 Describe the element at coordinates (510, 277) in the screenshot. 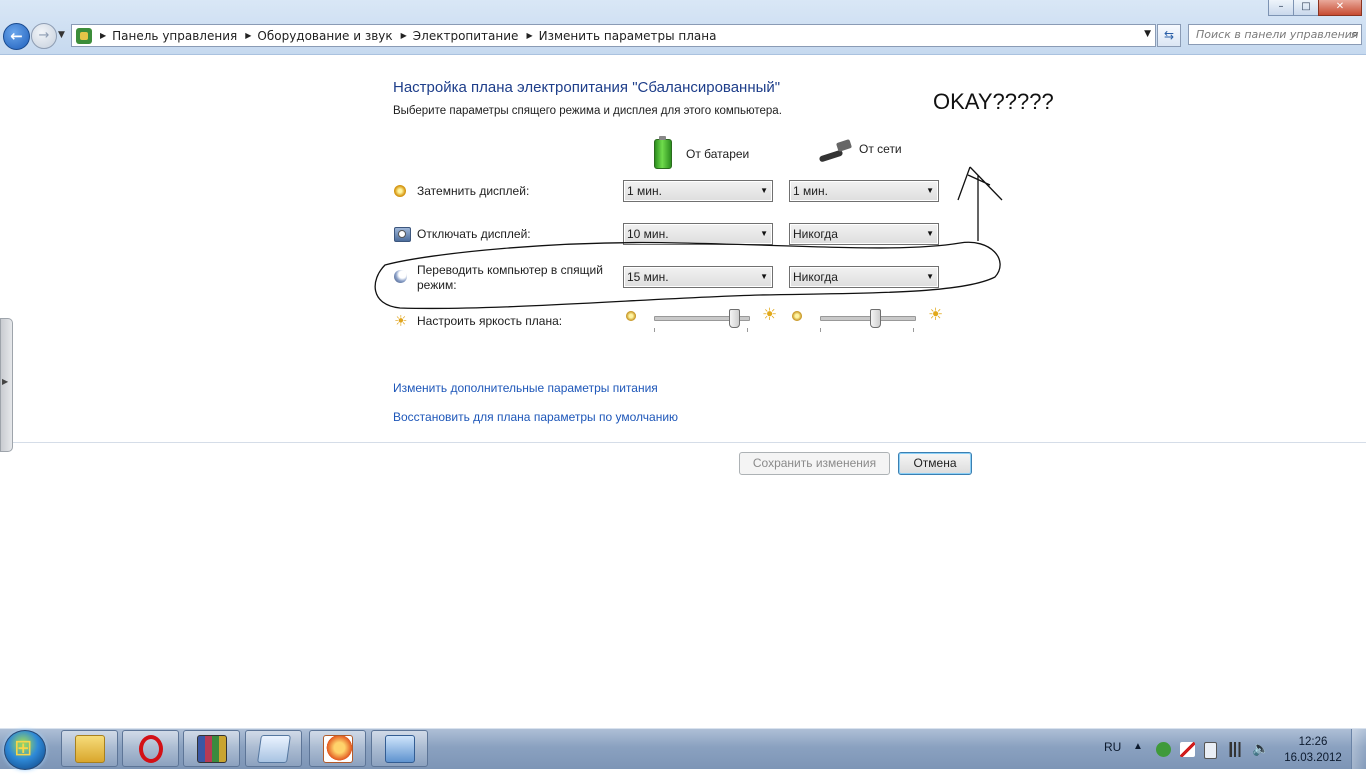

I see `sleep-label: Переводить компьютер в спящий режим:` at that location.